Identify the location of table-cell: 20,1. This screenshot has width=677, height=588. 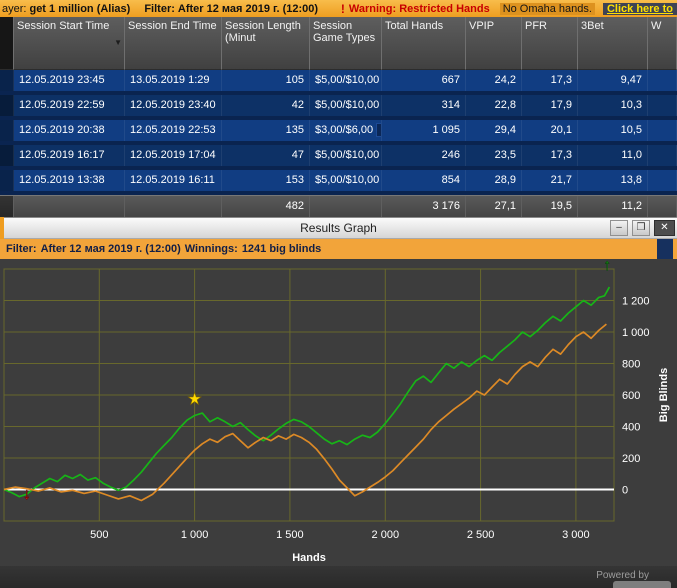
(550, 130).